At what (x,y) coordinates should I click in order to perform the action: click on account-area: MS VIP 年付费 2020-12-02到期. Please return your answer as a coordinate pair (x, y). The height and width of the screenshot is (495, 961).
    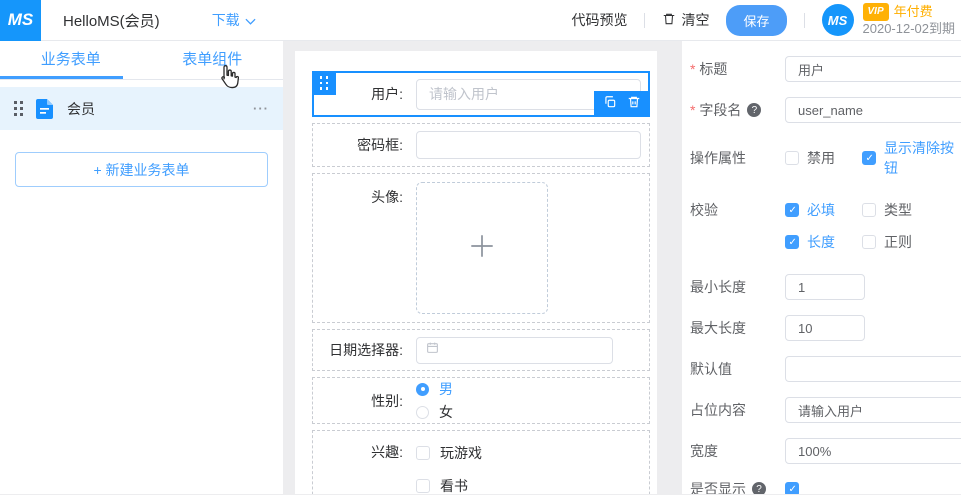
    Looking at the image, I should click on (888, 20).